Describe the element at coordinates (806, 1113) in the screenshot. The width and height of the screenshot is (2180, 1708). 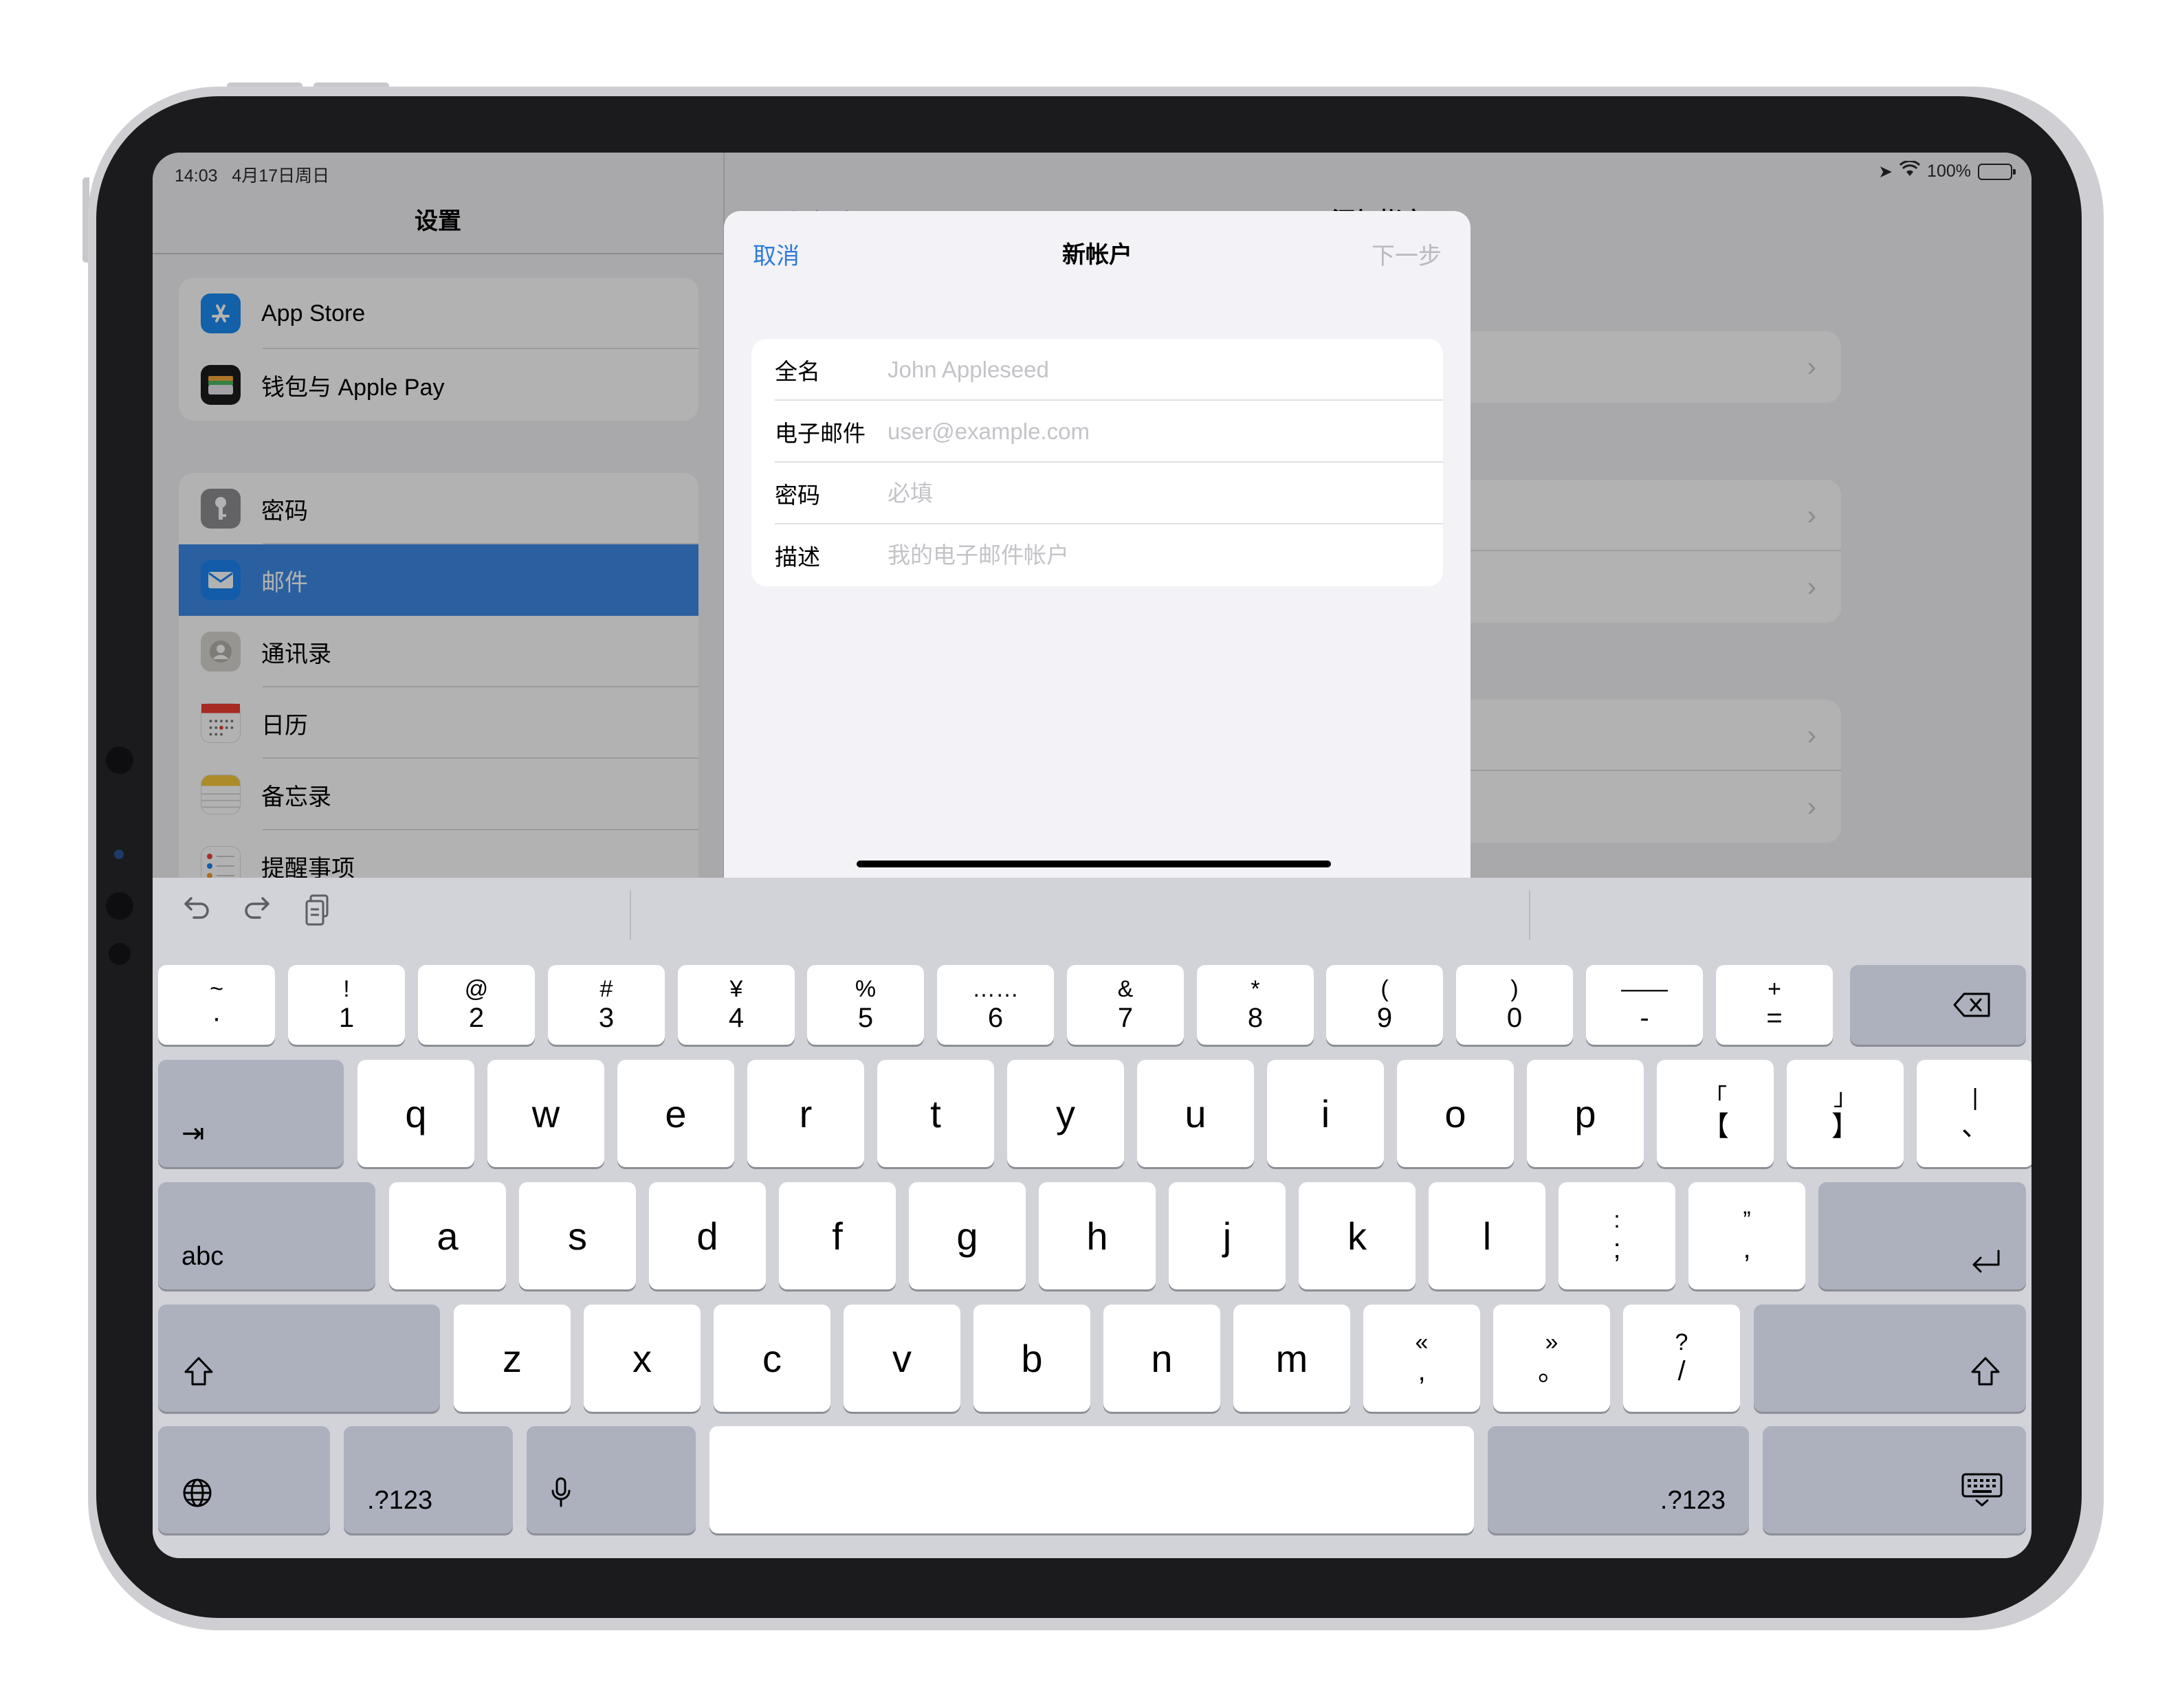
I see `key-r: r` at that location.